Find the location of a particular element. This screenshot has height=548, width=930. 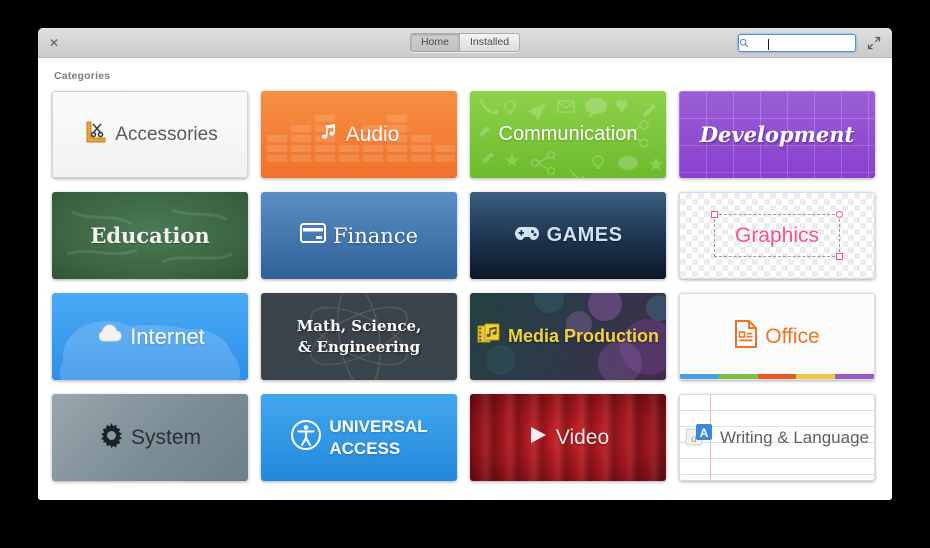

category-label: Accessories is located at coordinates (166, 134).